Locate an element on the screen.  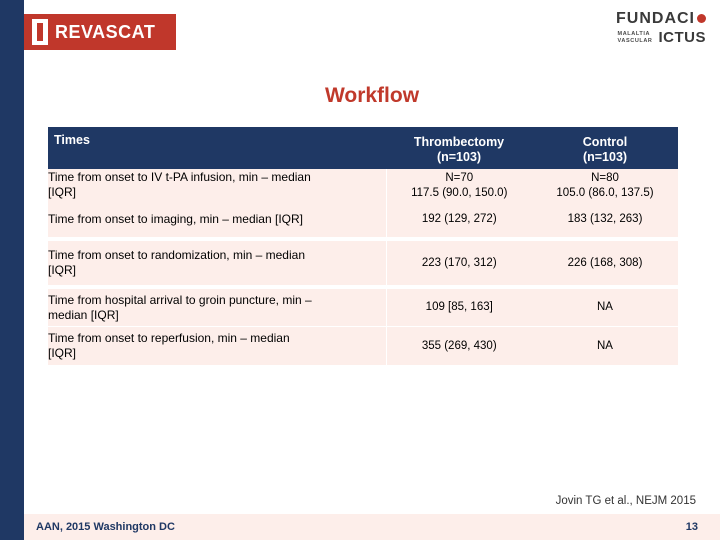
slide-number: 13 is located at coordinates (691, 527).